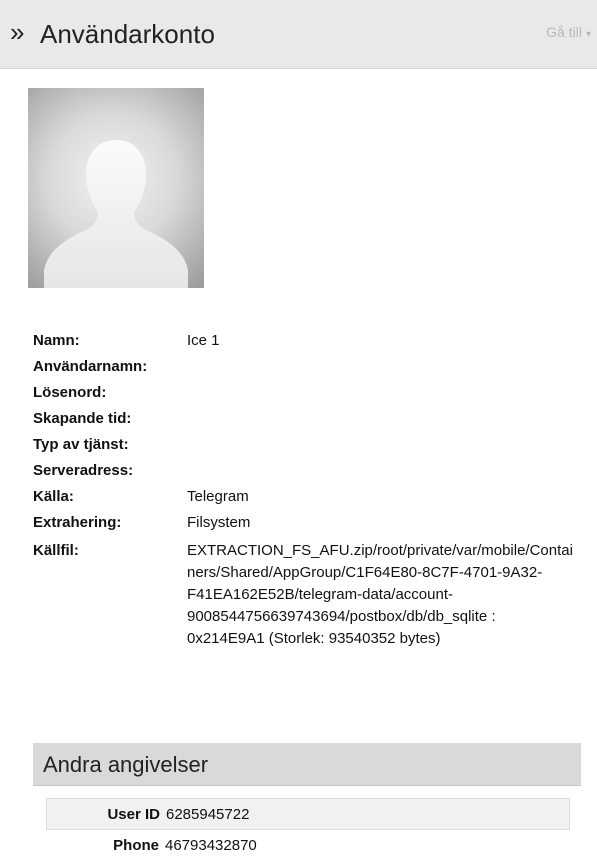 Image resolution: width=597 pixels, height=865 pixels. Describe the element at coordinates (82, 418) in the screenshot. I see `detail-label: Skapande tid:` at that location.